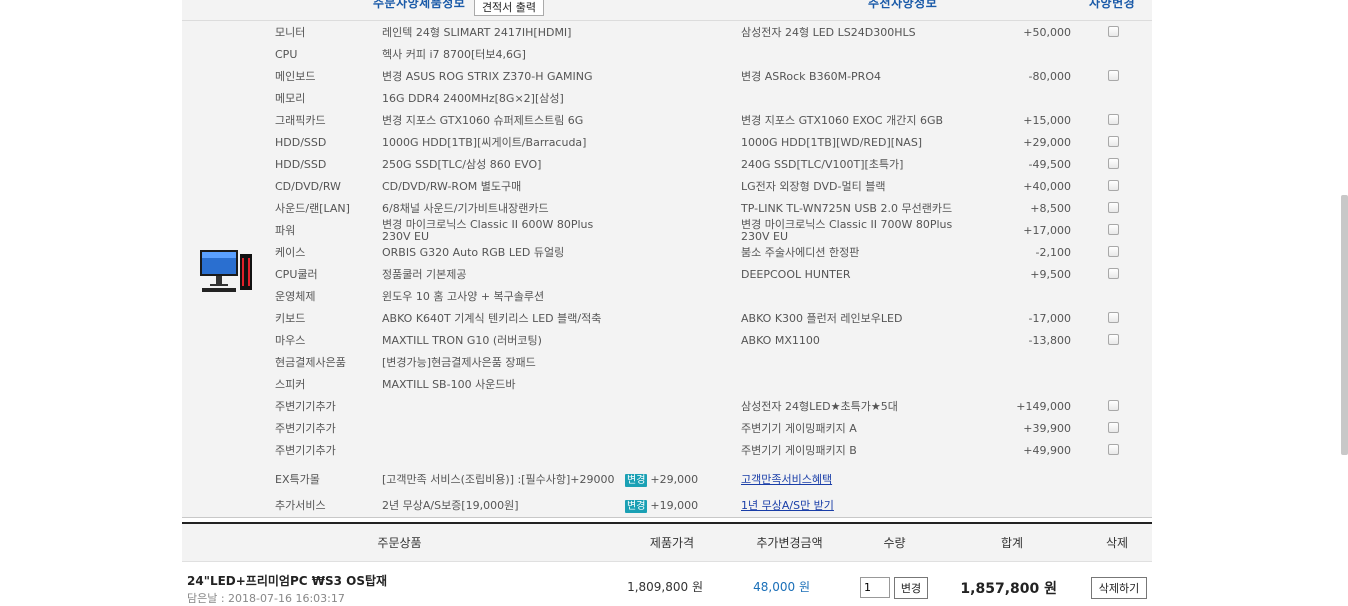 This screenshot has height=606, width=1348. What do you see at coordinates (462, 340) in the screenshot?
I see `spec-current: MAXTILL TRON G10 (러버코팅)` at bounding box center [462, 340].